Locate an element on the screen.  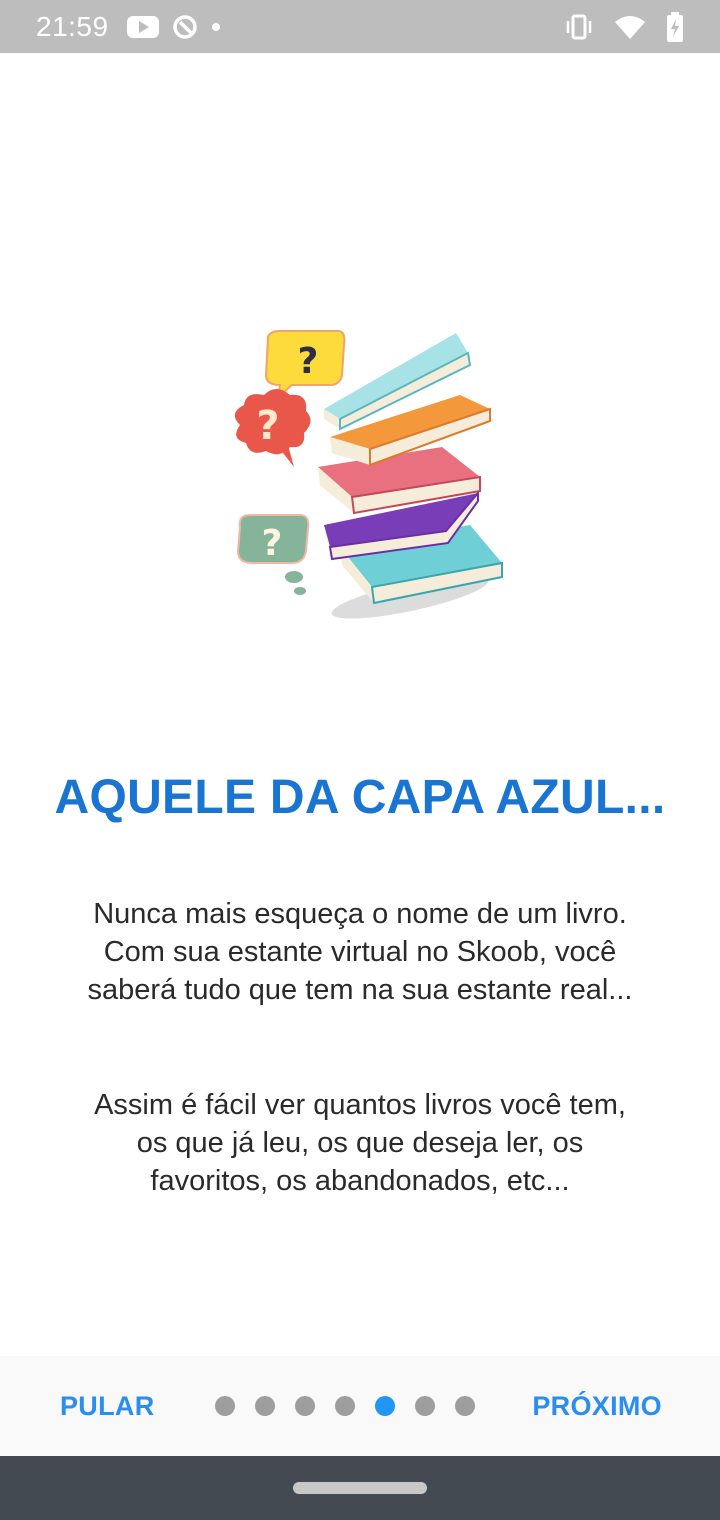
home-gesture-handle is located at coordinates (360, 1488).